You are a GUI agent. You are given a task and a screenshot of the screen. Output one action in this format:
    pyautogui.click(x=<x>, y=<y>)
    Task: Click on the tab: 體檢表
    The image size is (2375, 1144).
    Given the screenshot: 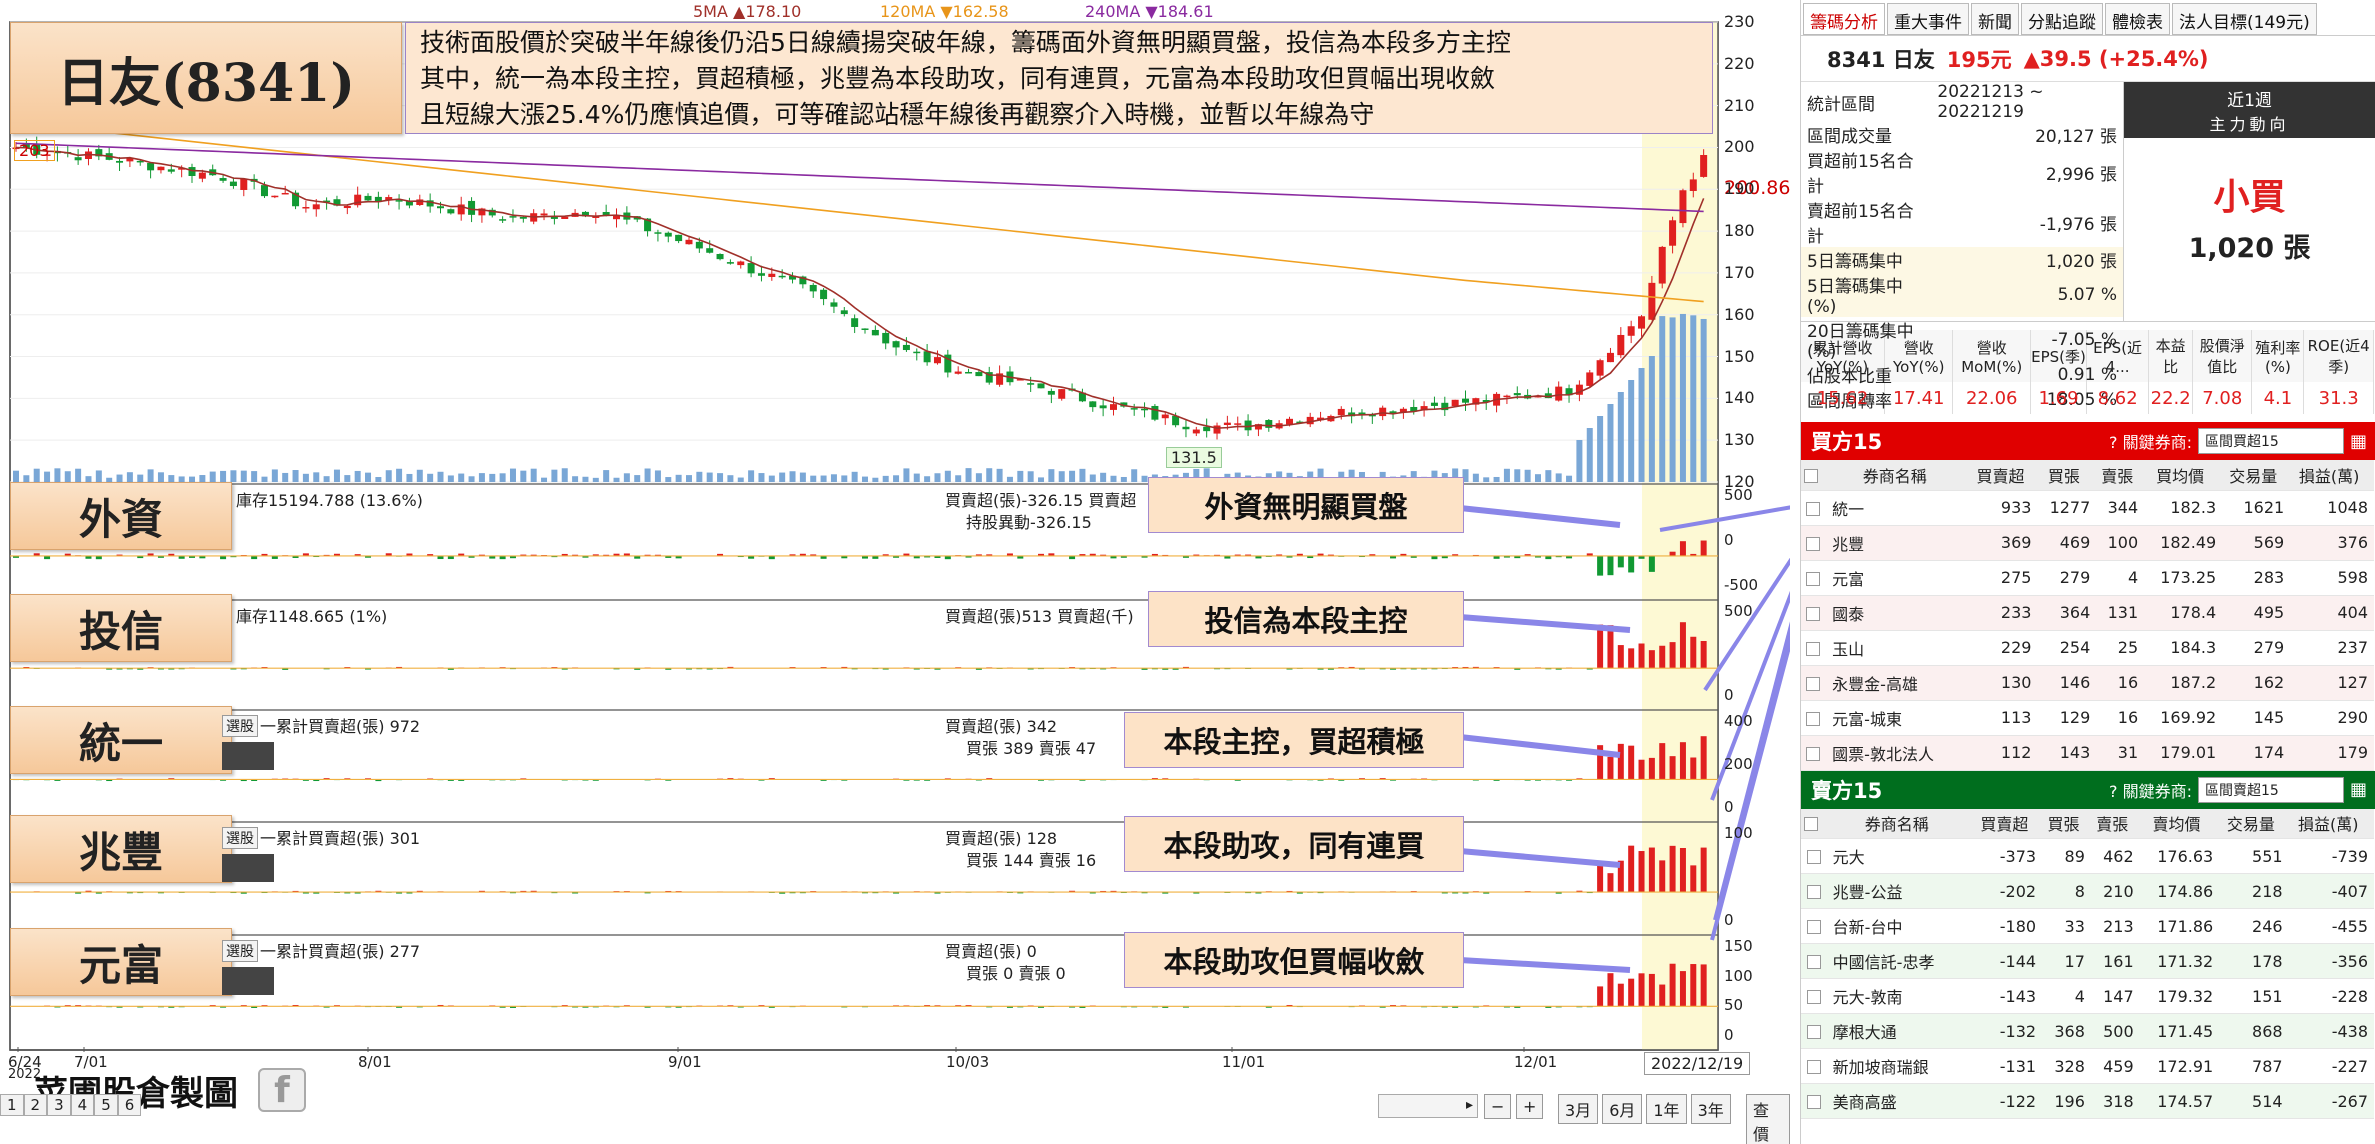 What is the action you would take?
    pyautogui.click(x=2137, y=19)
    